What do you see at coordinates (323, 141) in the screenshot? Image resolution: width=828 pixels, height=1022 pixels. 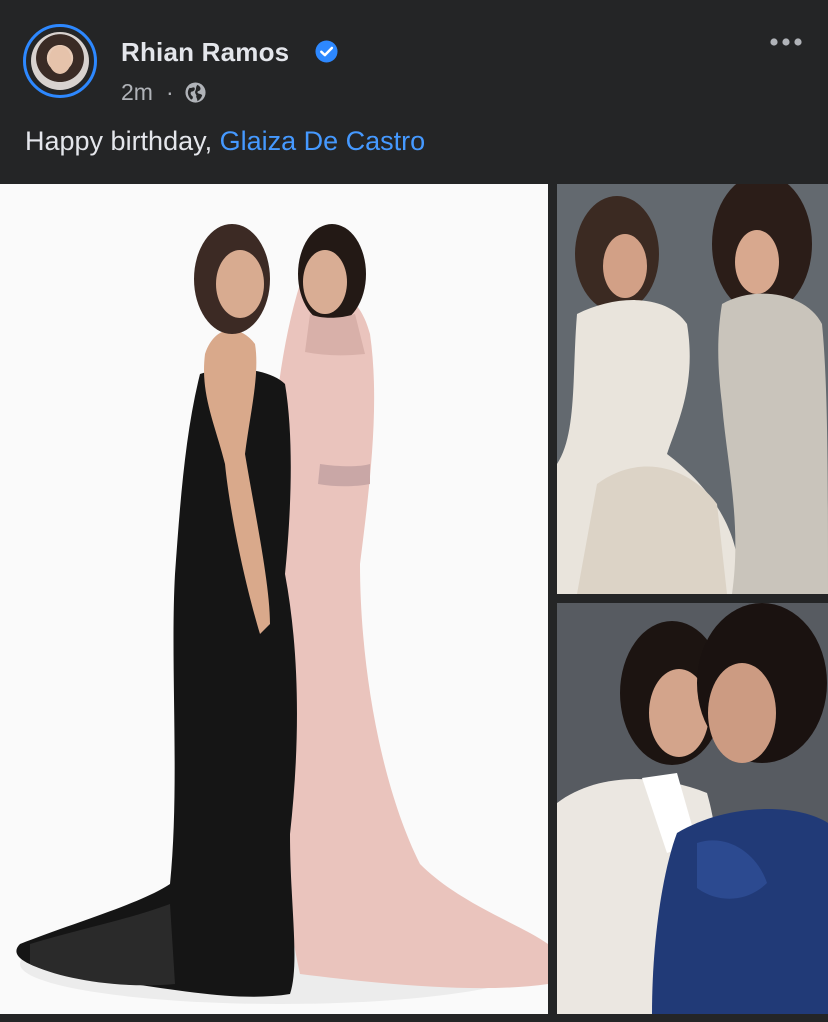 I see `caption-mention-link: Glaiza De Castro` at bounding box center [323, 141].